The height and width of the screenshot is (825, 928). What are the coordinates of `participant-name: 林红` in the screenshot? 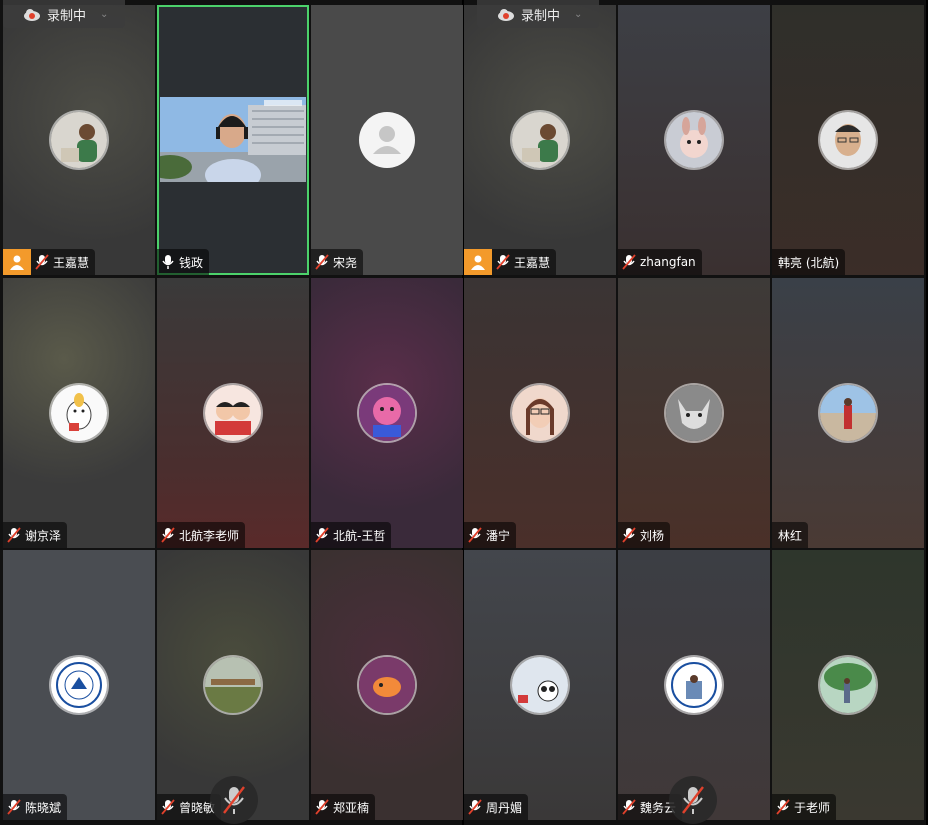 It's located at (790, 535).